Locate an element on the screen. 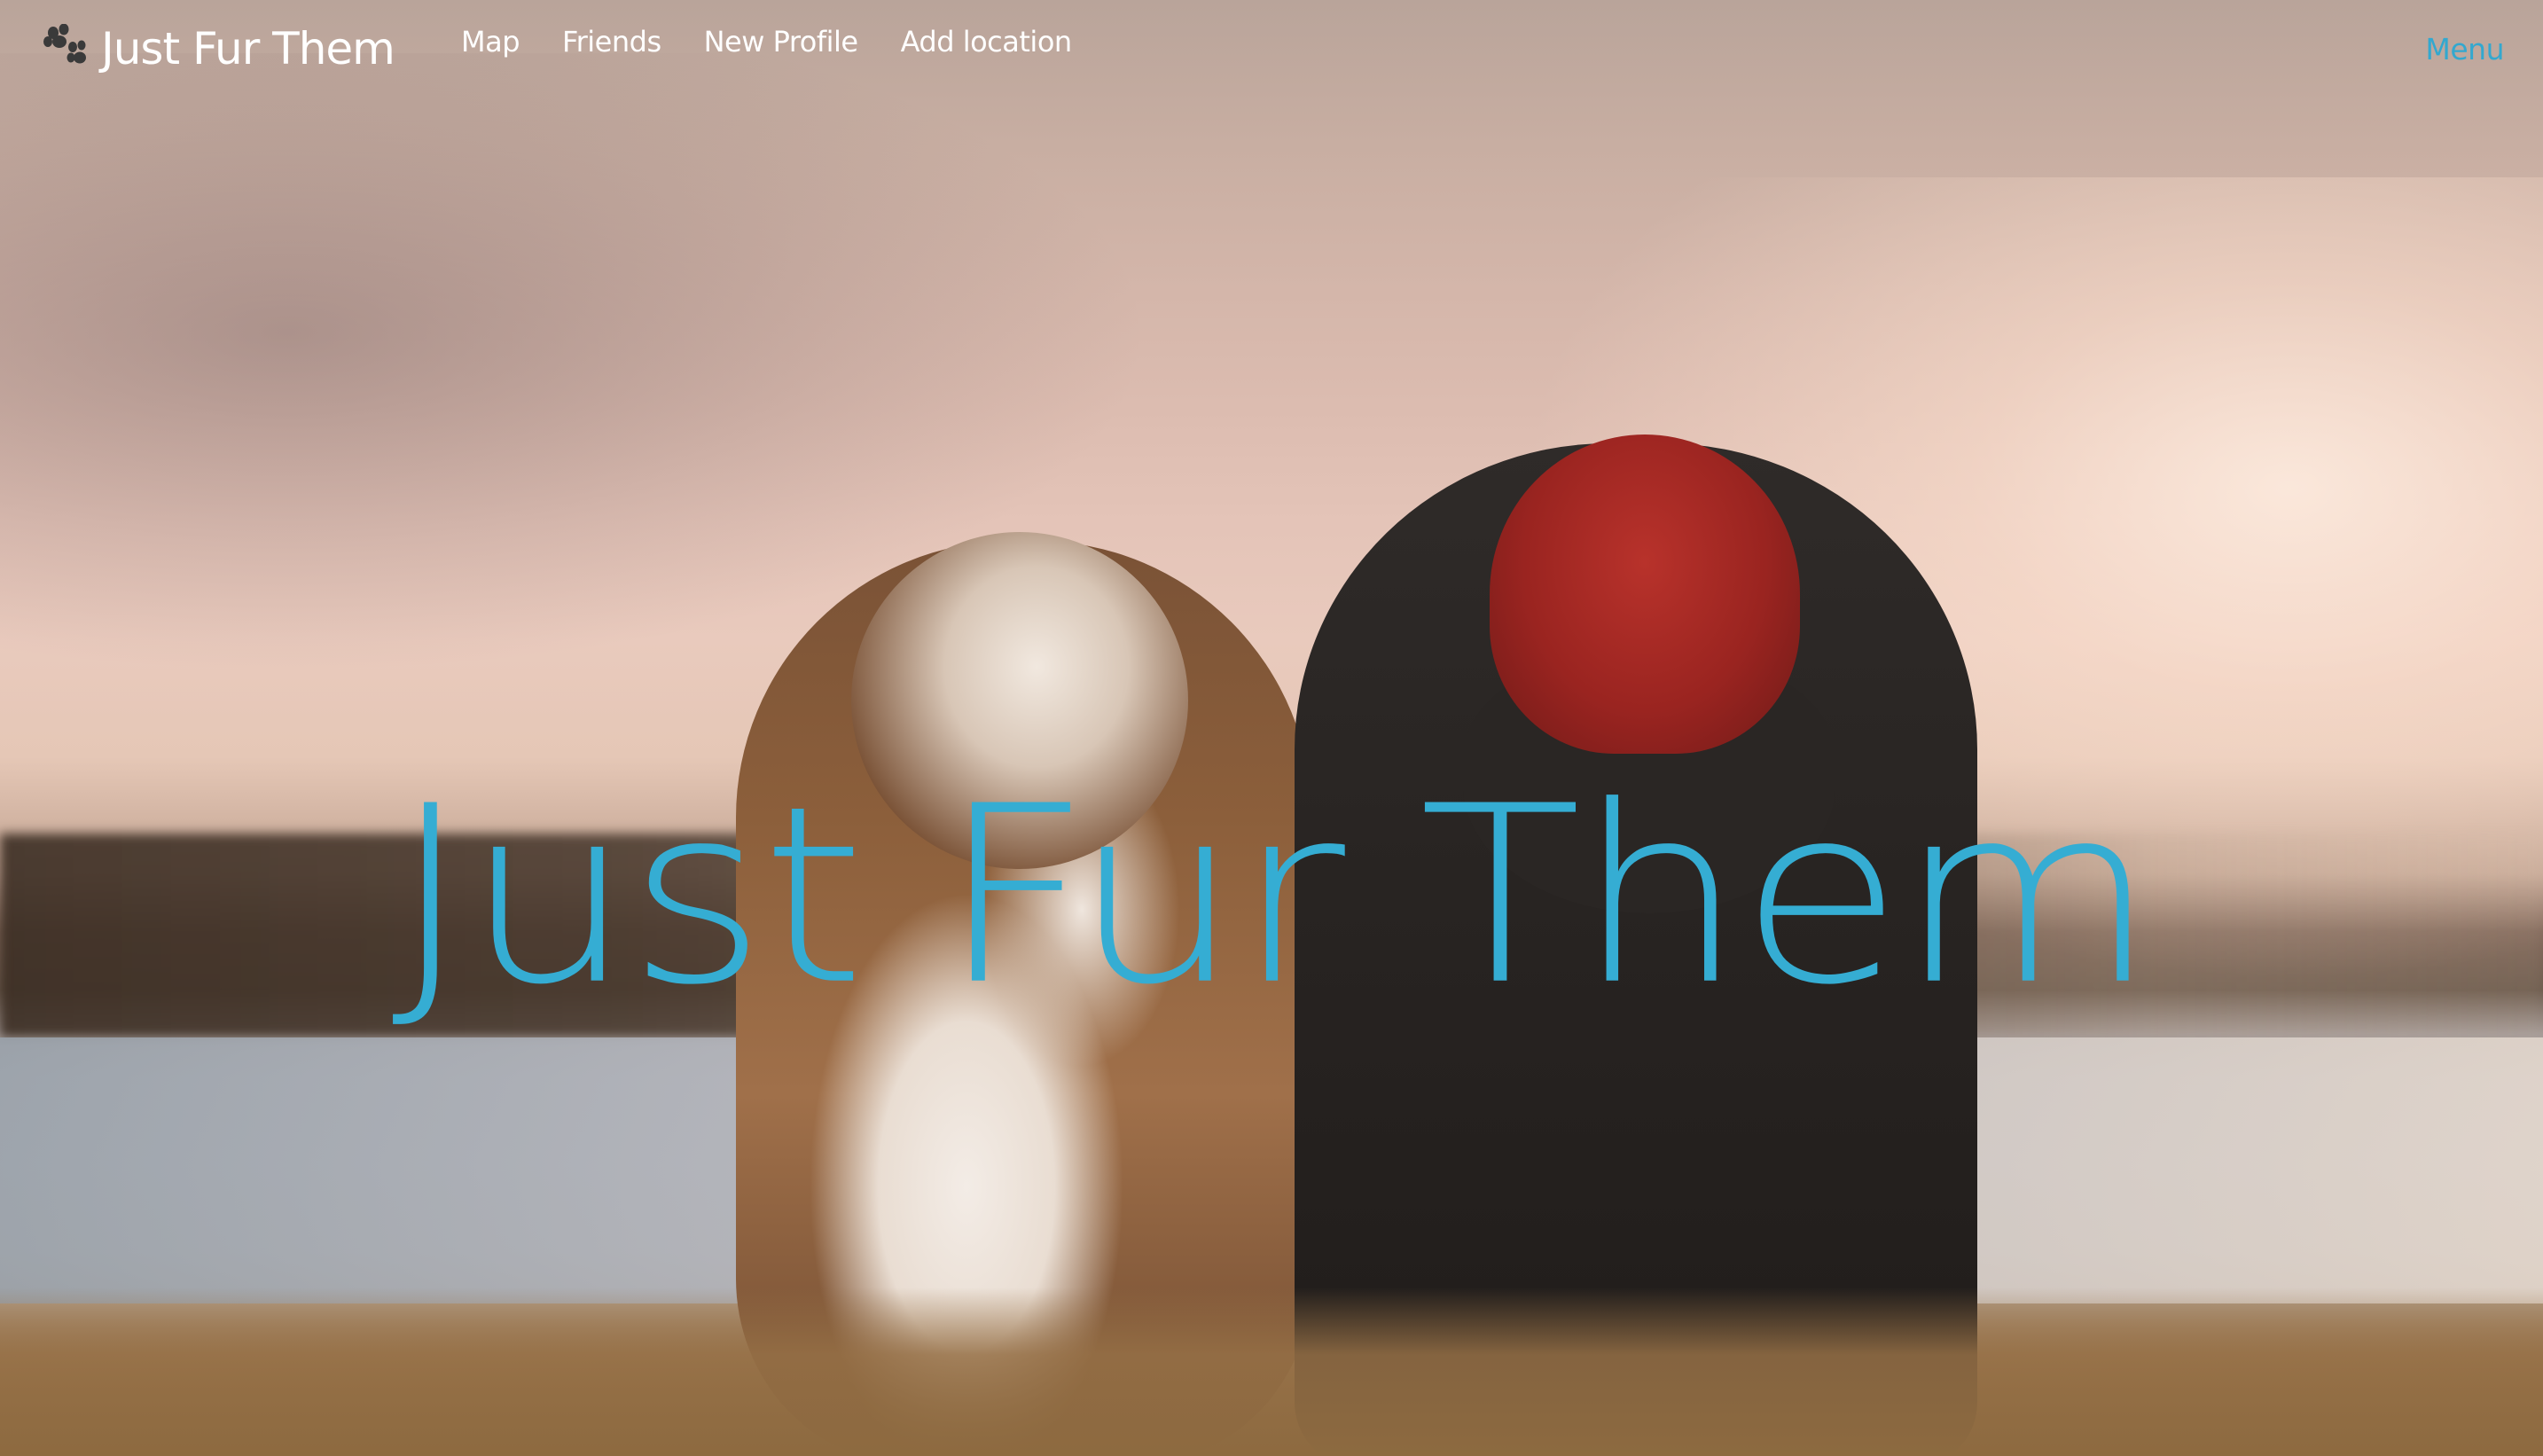  nav-link-friends: Friends is located at coordinates (611, 42).